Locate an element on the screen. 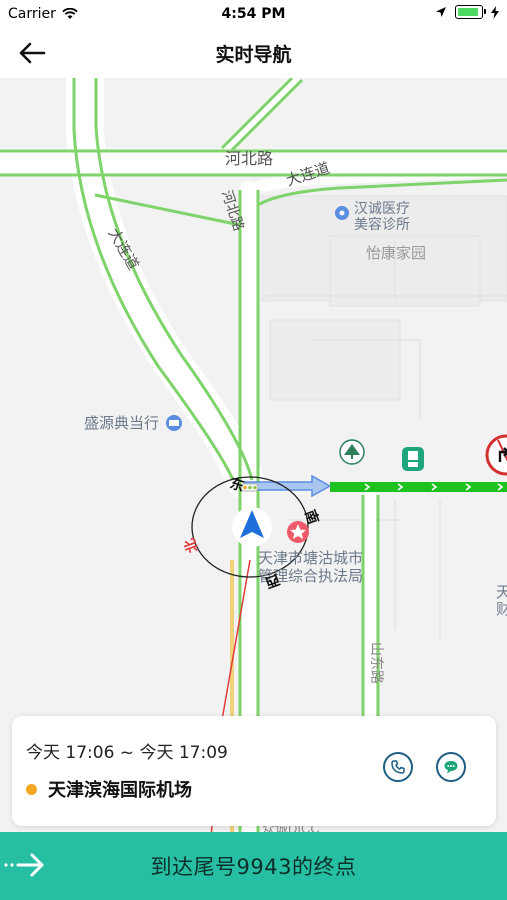 The width and height of the screenshot is (507, 900). right-edge-label-2: 财 is located at coordinates (501, 609).